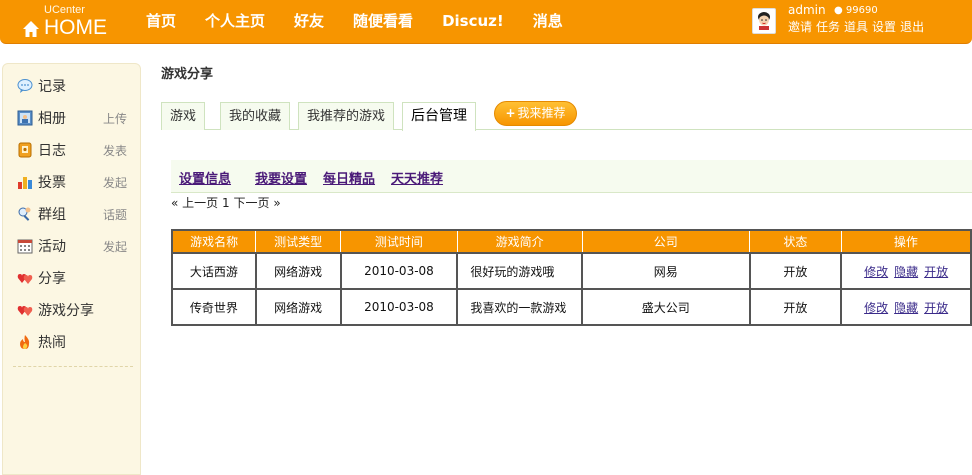 The image size is (972, 475). What do you see at coordinates (205, 177) in the screenshot?
I see `subnav-settings-info: 设置信息` at bounding box center [205, 177].